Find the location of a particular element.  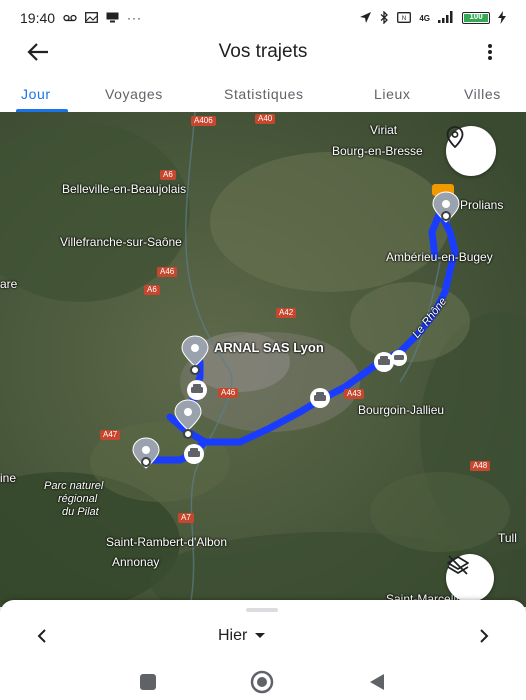

tab-villes: Villes is located at coordinates (482, 94).